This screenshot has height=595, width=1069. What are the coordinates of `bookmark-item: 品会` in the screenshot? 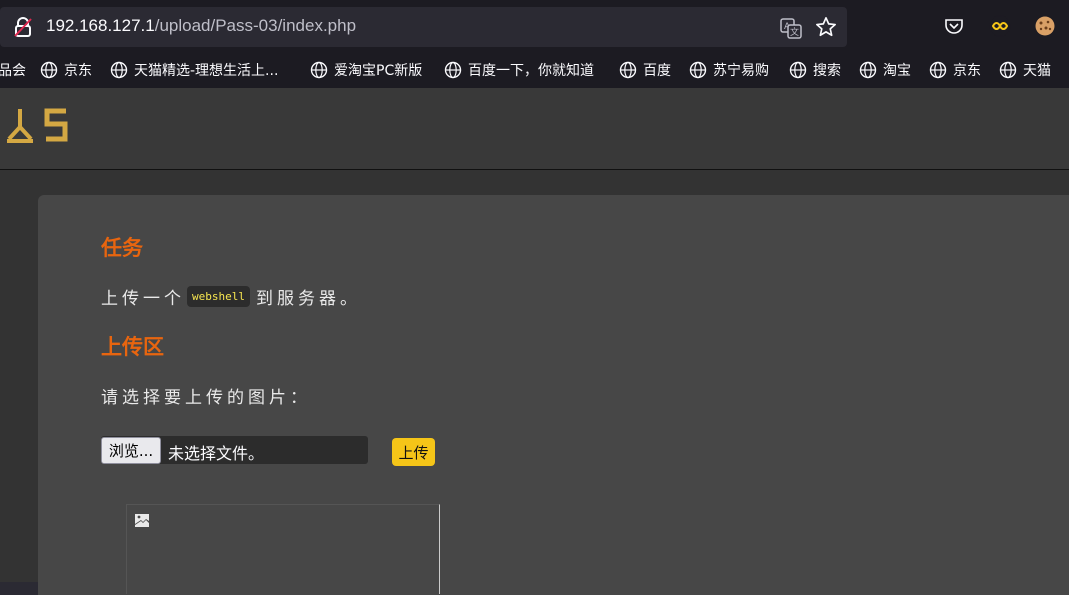 It's located at (13, 70).